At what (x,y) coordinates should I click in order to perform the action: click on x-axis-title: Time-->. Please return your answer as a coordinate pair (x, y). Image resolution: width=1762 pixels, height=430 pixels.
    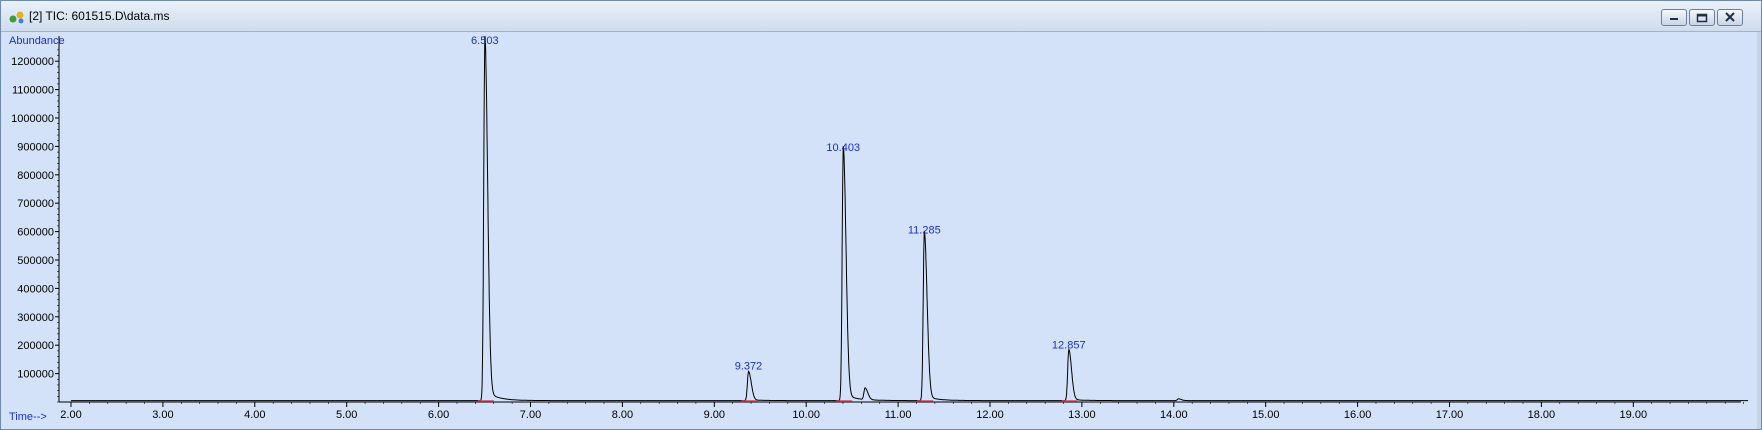
    Looking at the image, I should click on (28, 417).